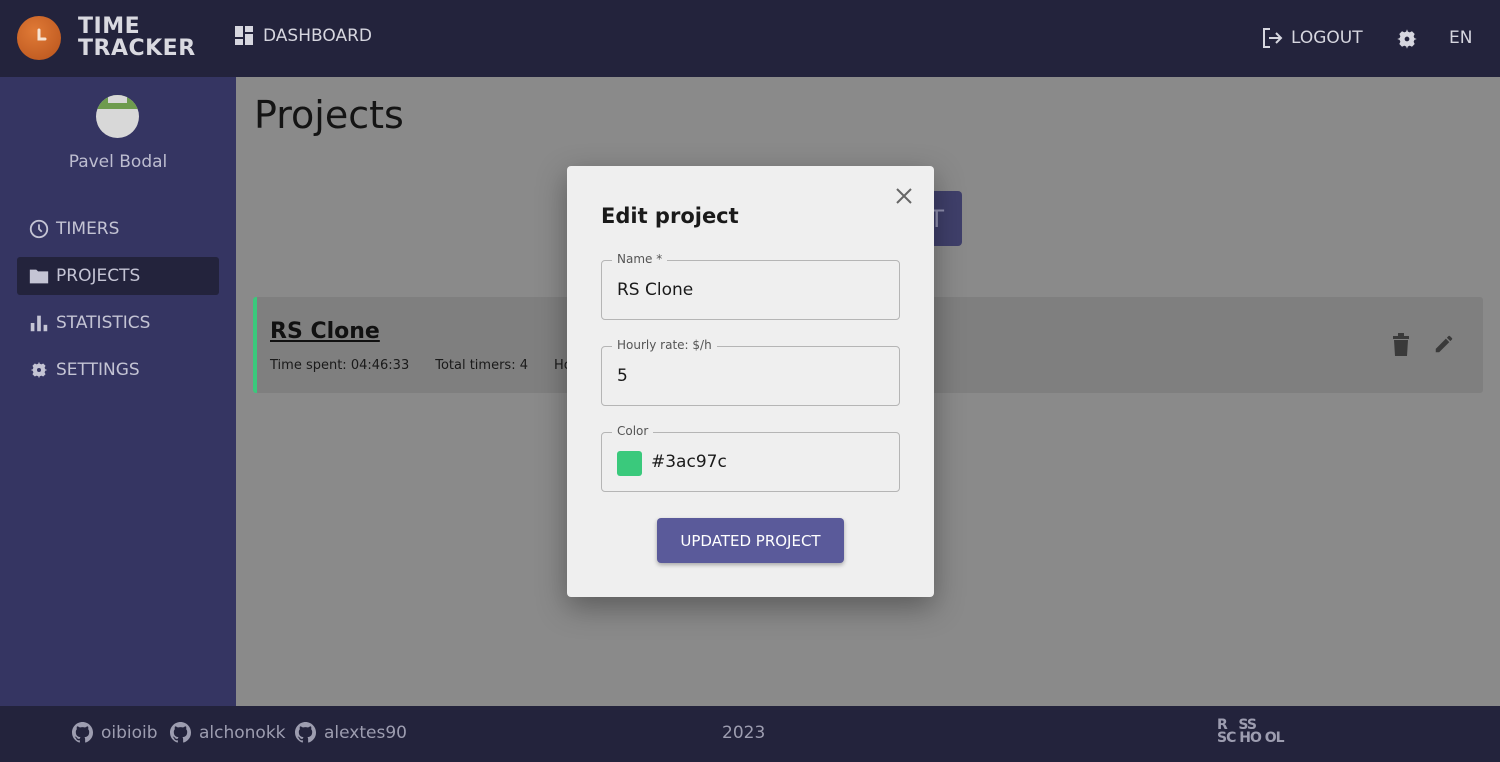 This screenshot has width=1500, height=762. Describe the element at coordinates (39, 370) in the screenshot. I see `gear-icon` at that location.